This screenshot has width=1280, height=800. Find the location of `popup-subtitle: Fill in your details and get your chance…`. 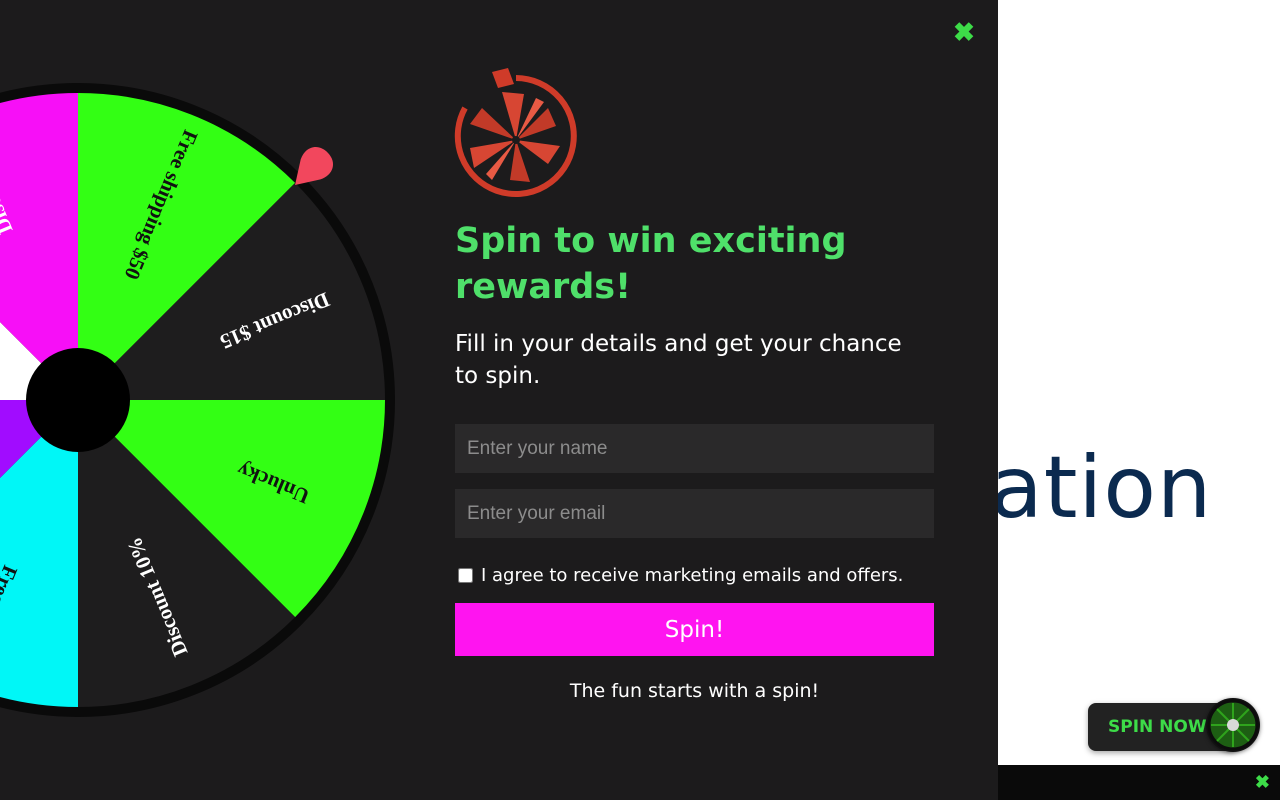

popup-subtitle: Fill in your details and get your chance… is located at coordinates (678, 360).